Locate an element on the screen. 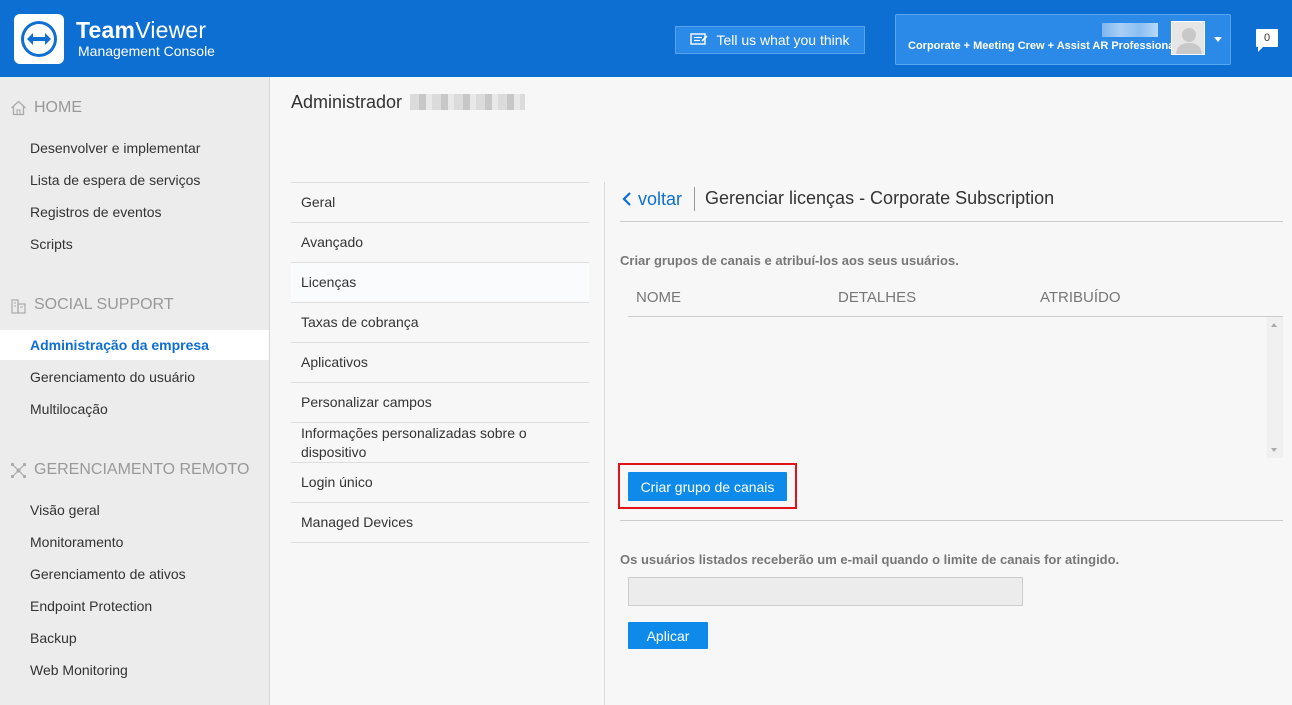  subnav-item-licencas: Licenças is located at coordinates (440, 283).